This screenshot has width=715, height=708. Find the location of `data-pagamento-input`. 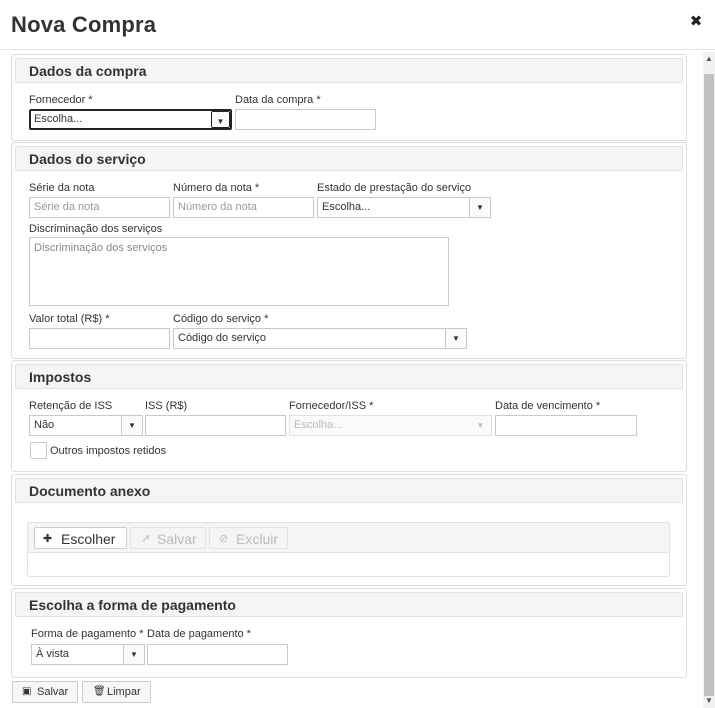

data-pagamento-input is located at coordinates (217, 654).